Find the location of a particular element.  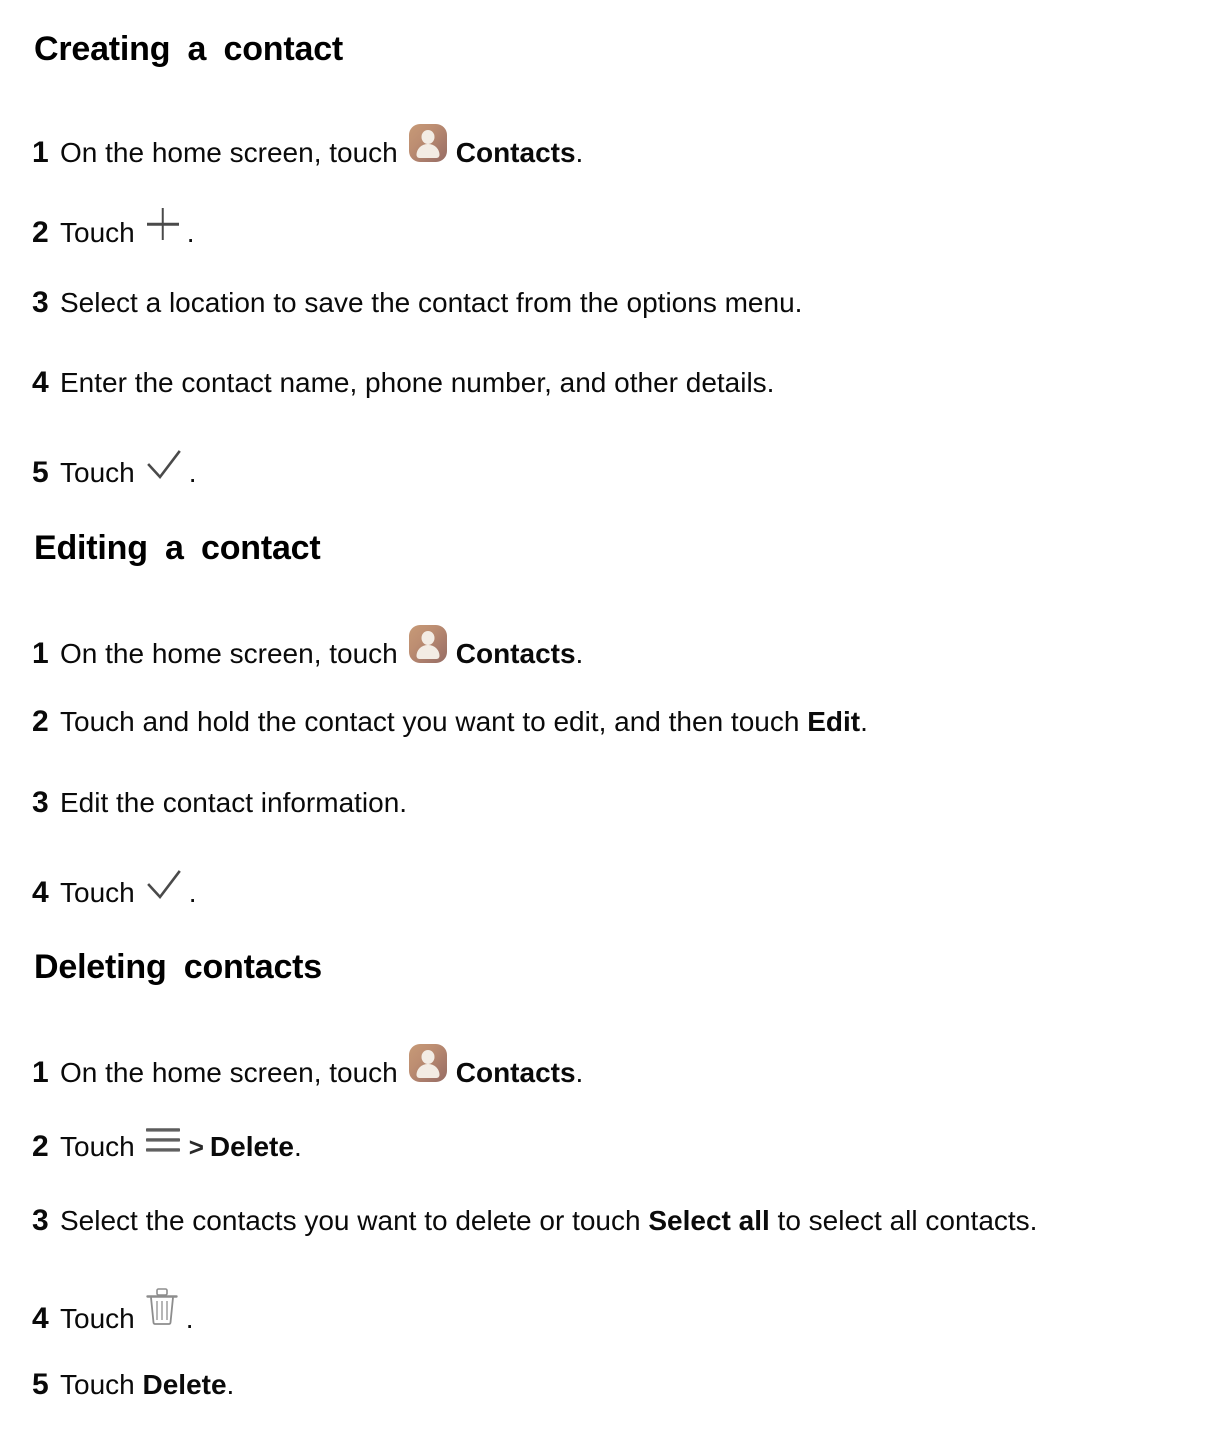

step-editing-1: 1 On the home screen, touch Contacts. is located at coordinates (307, 647).